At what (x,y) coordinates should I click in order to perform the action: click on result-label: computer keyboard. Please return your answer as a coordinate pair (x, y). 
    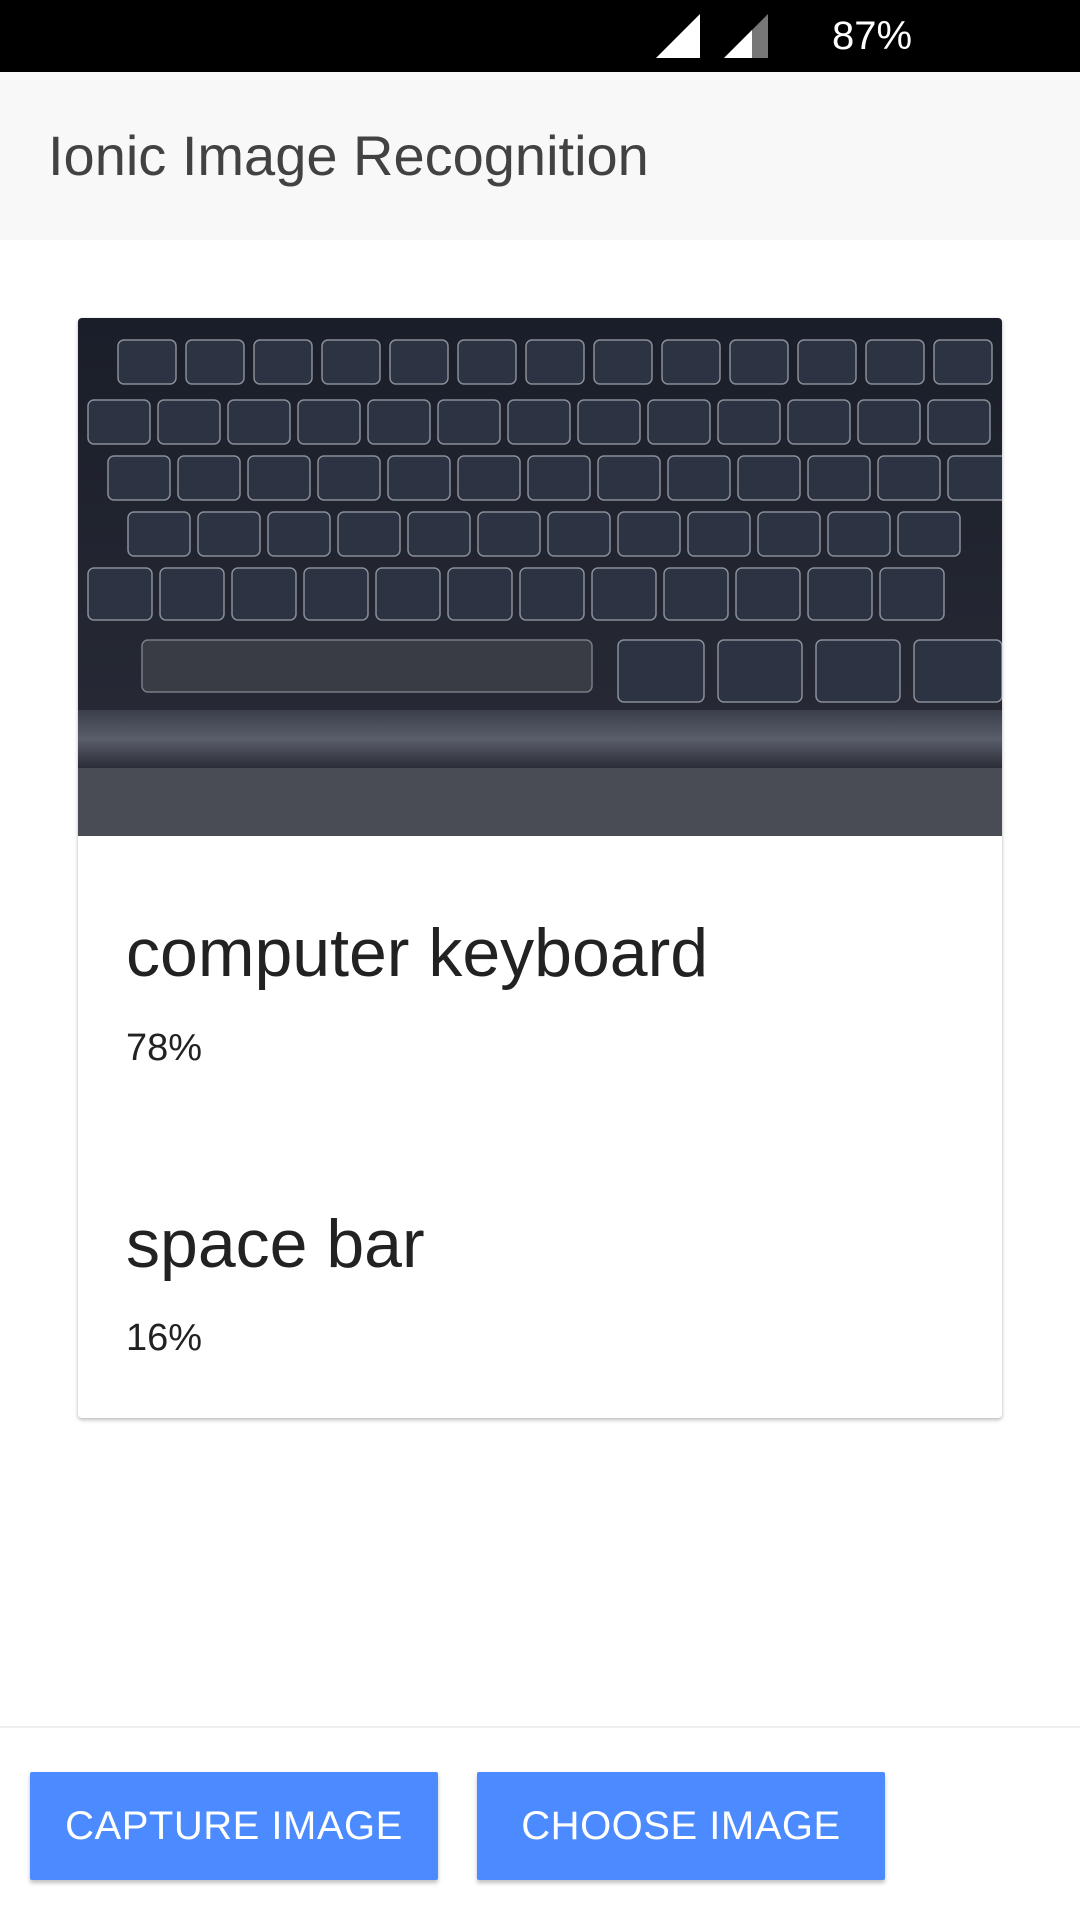
    Looking at the image, I should click on (417, 953).